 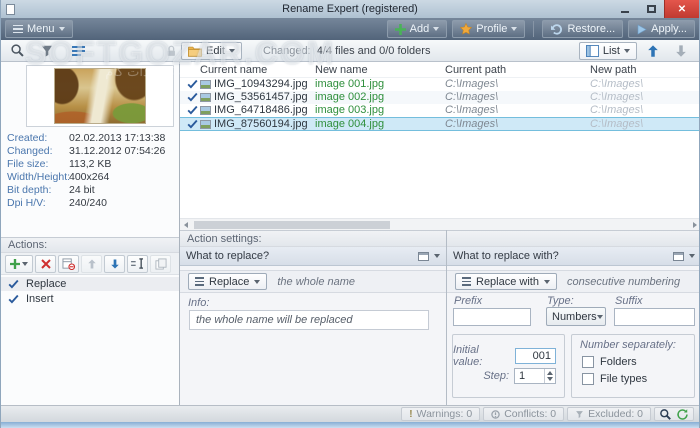 I want to click on new-name-cell: image 001.jpg, so click(x=350, y=84).